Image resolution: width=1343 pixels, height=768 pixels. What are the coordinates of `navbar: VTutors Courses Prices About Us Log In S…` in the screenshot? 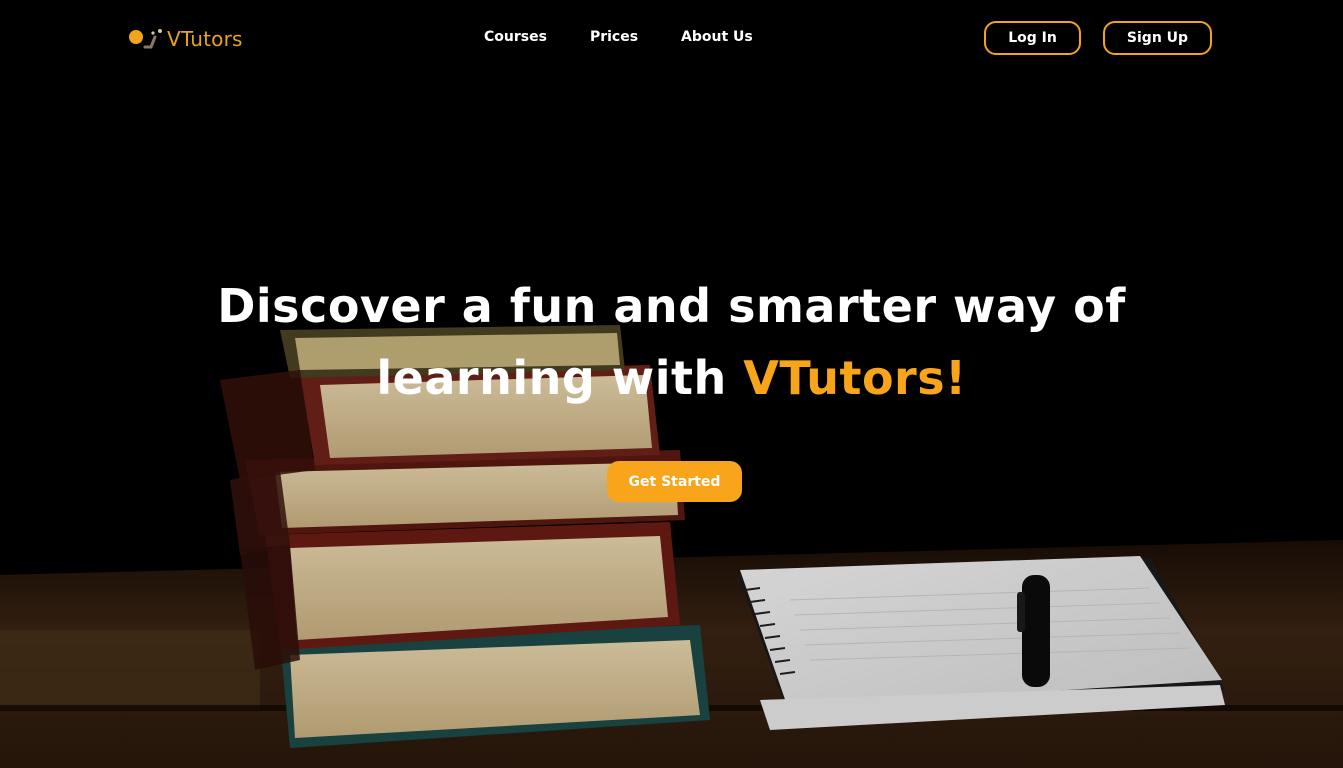 It's located at (671, 40).